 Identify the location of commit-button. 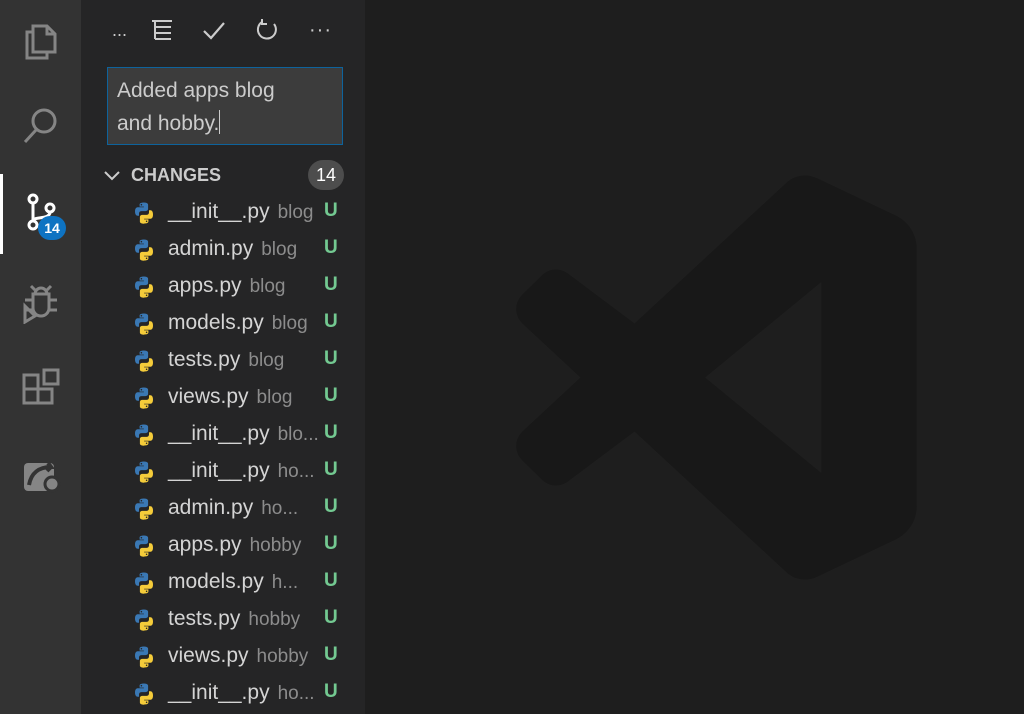
(214, 30).